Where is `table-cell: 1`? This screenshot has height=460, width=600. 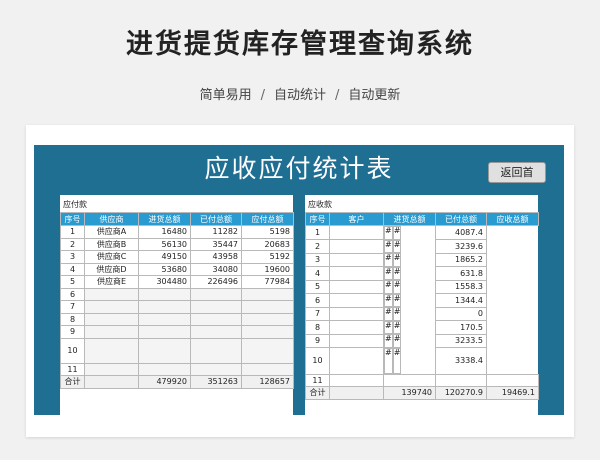 table-cell: 1 is located at coordinates (72, 232).